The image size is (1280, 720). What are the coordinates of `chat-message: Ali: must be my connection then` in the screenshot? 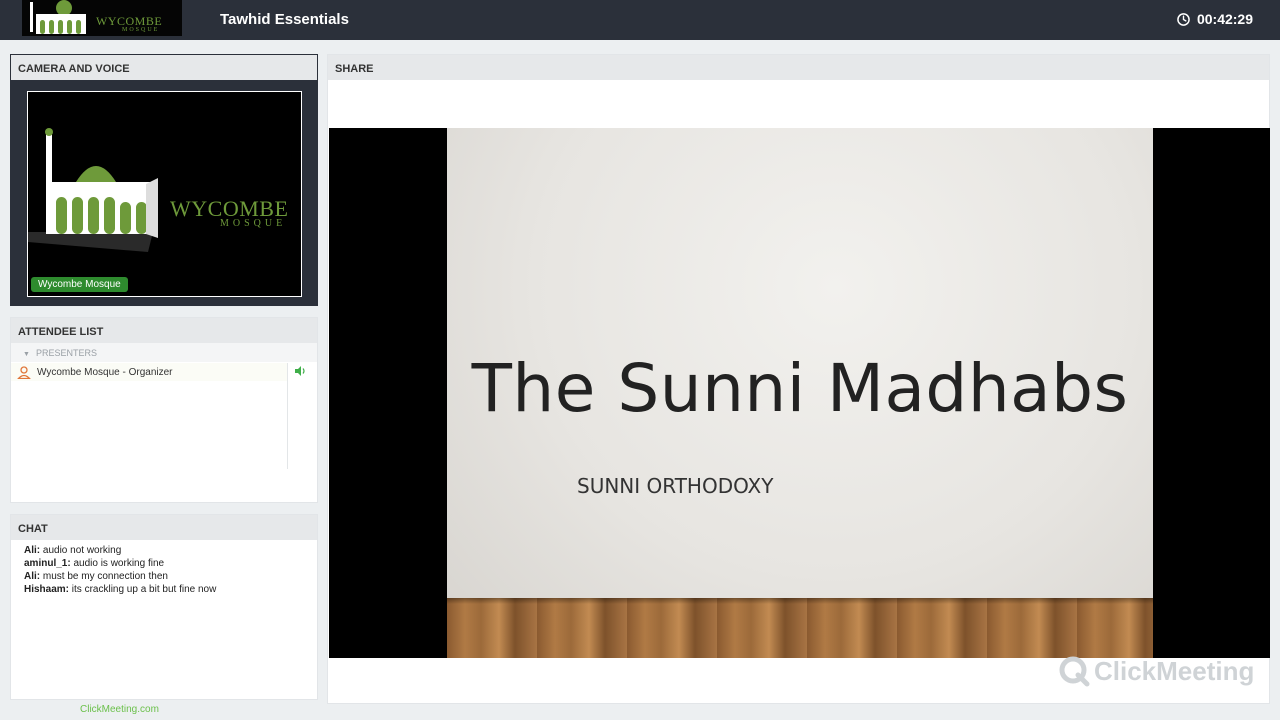 It's located at (170, 576).